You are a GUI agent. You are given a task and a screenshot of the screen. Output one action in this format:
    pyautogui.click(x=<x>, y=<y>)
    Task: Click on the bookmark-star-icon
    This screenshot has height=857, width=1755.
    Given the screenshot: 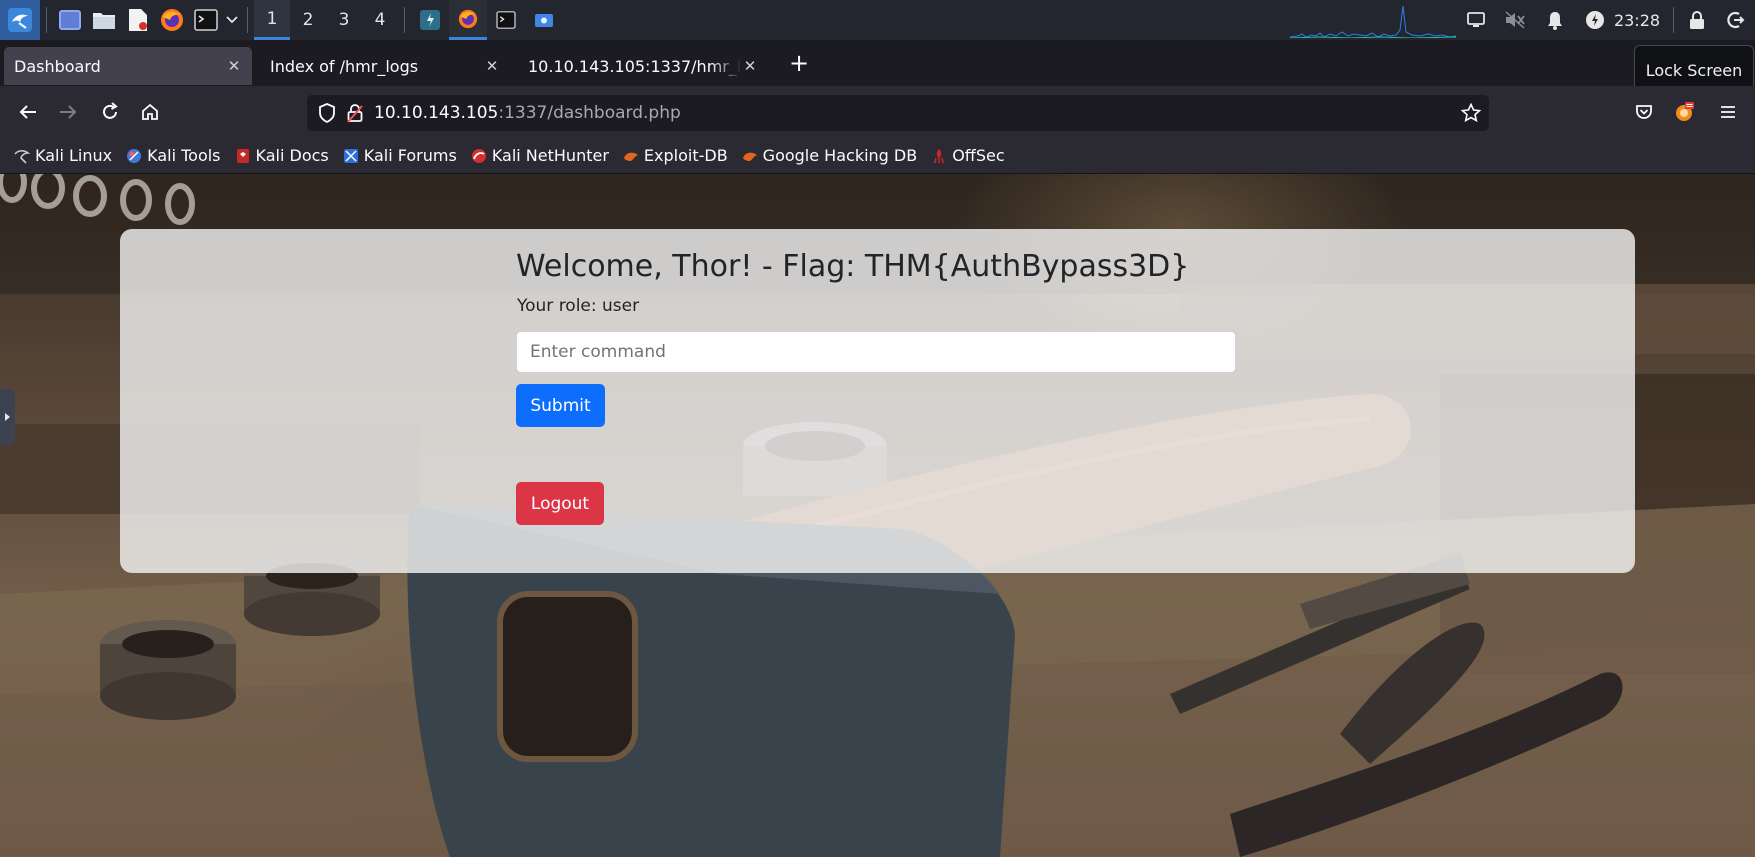 What is the action you would take?
    pyautogui.click(x=1471, y=113)
    